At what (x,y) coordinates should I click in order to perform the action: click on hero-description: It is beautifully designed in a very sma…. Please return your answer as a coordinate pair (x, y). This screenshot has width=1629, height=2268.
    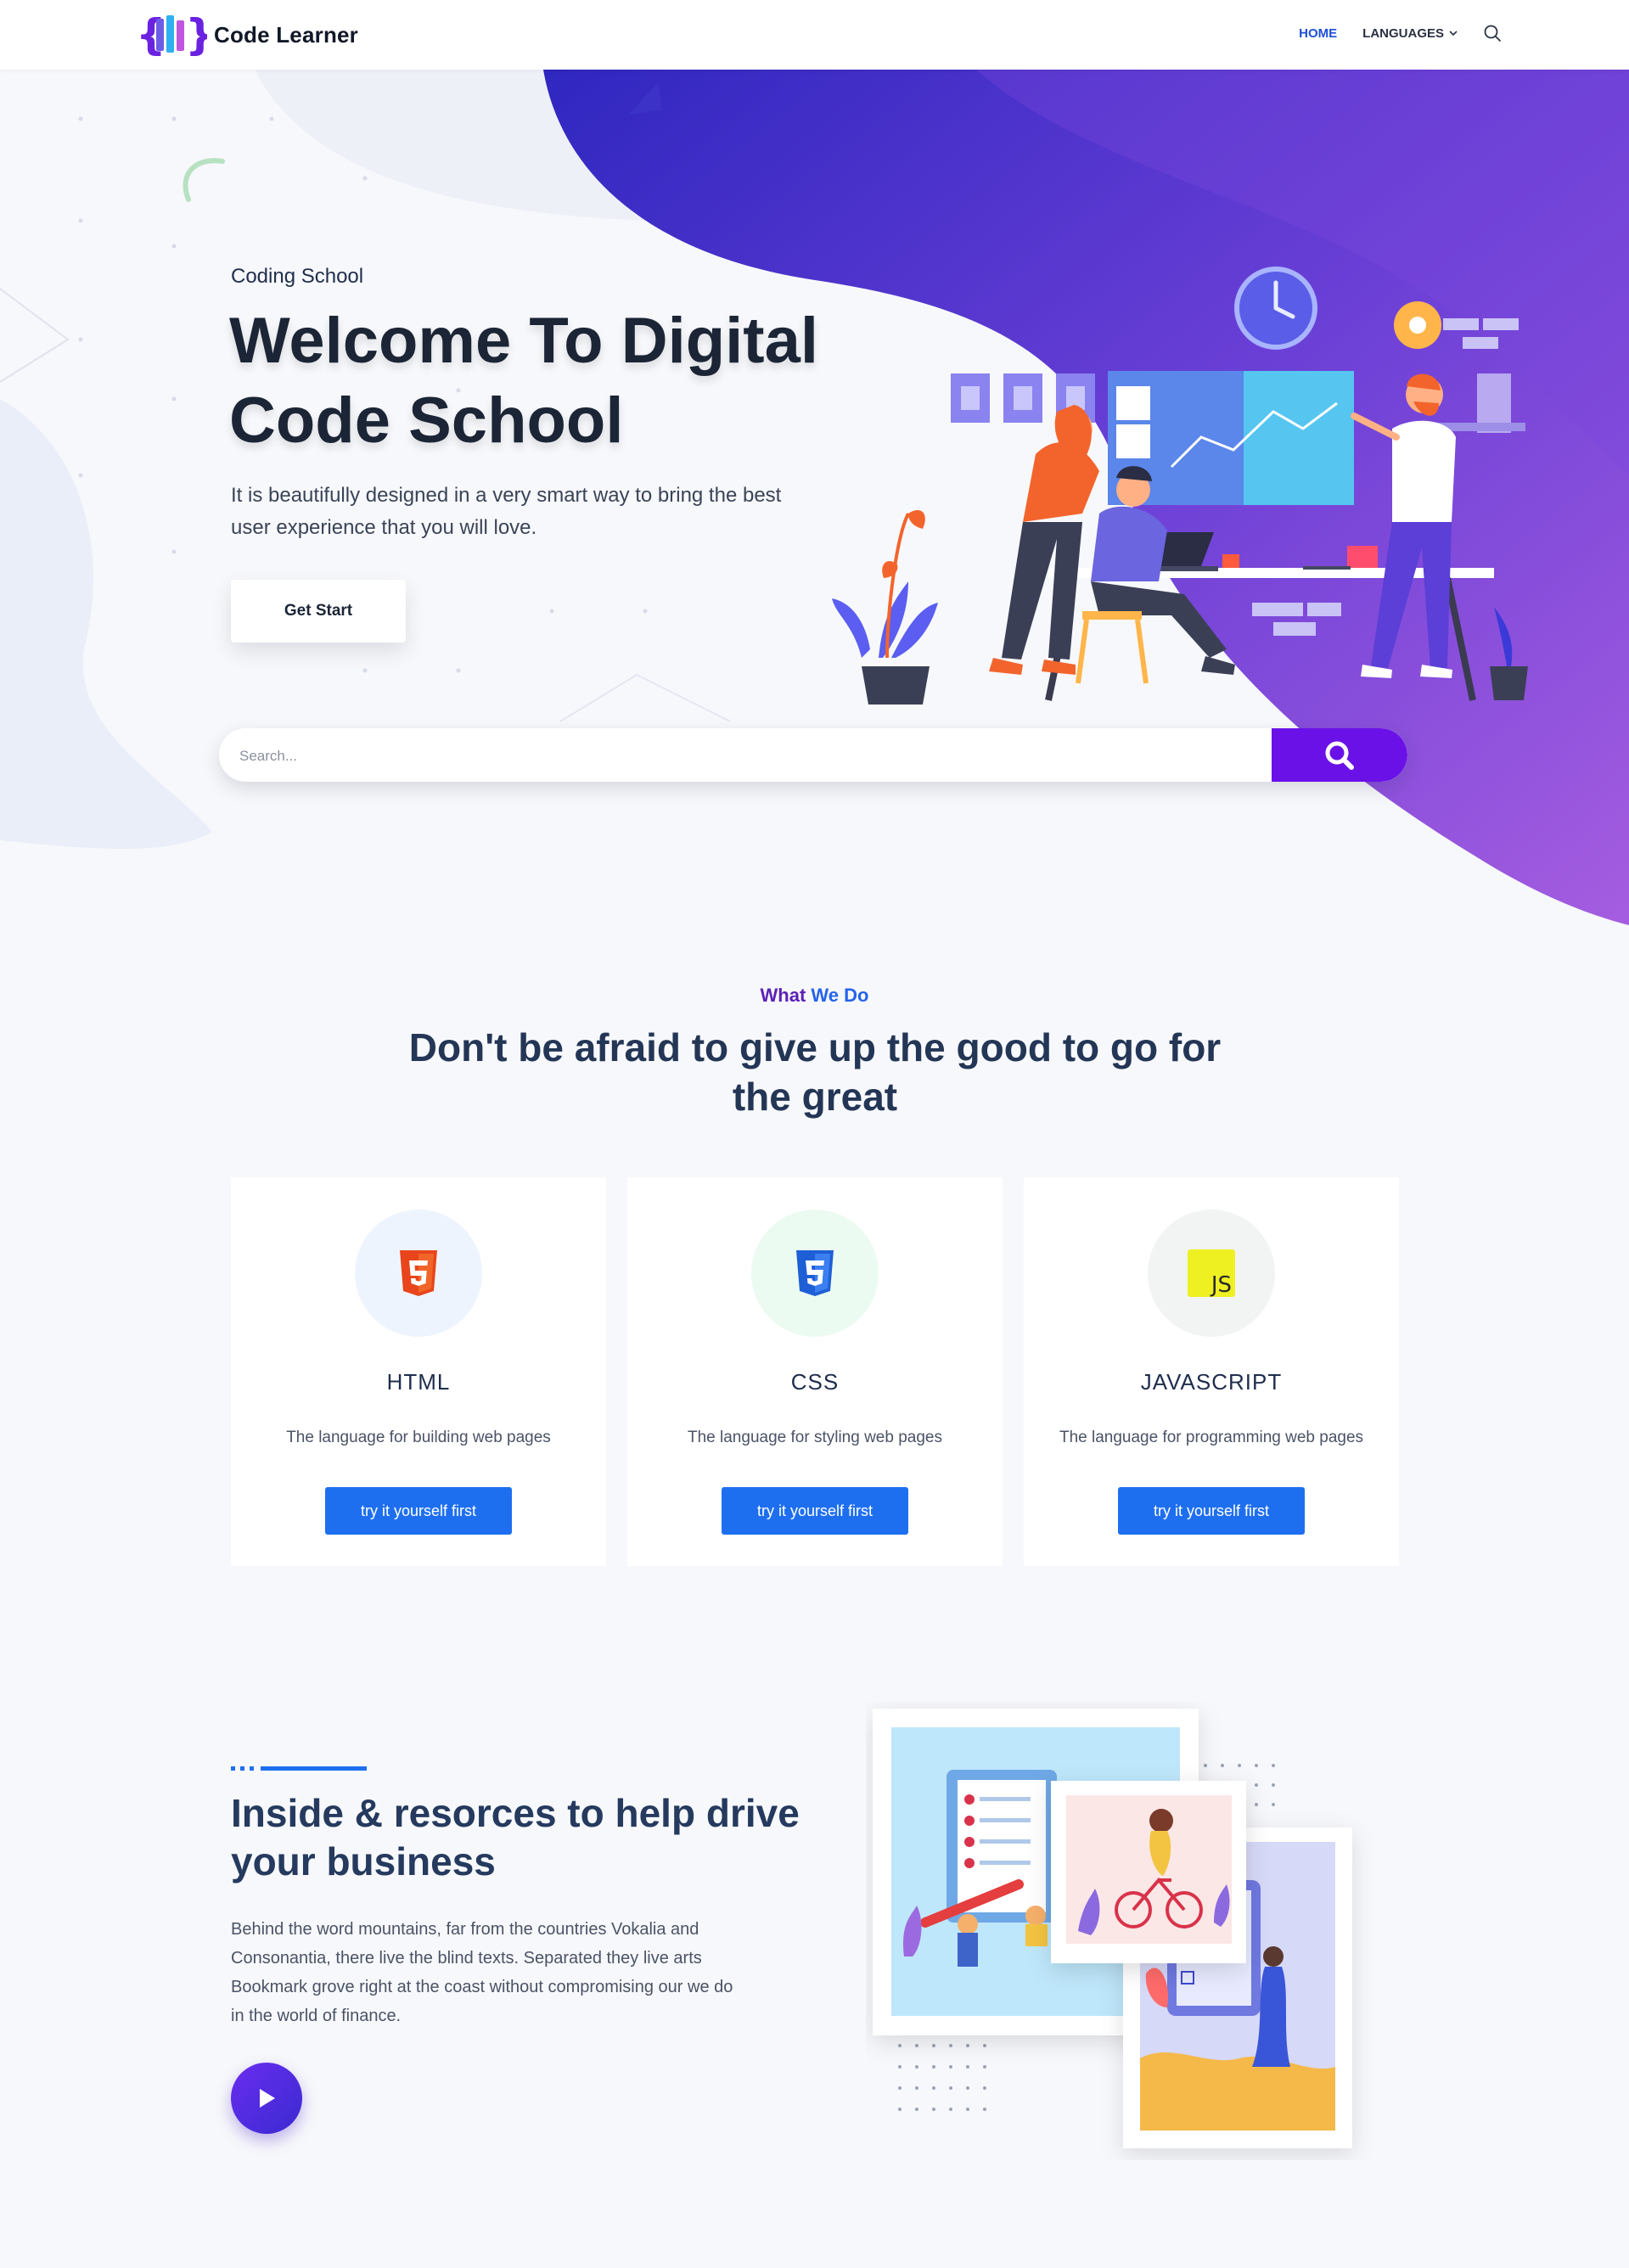
    Looking at the image, I should click on (506, 511).